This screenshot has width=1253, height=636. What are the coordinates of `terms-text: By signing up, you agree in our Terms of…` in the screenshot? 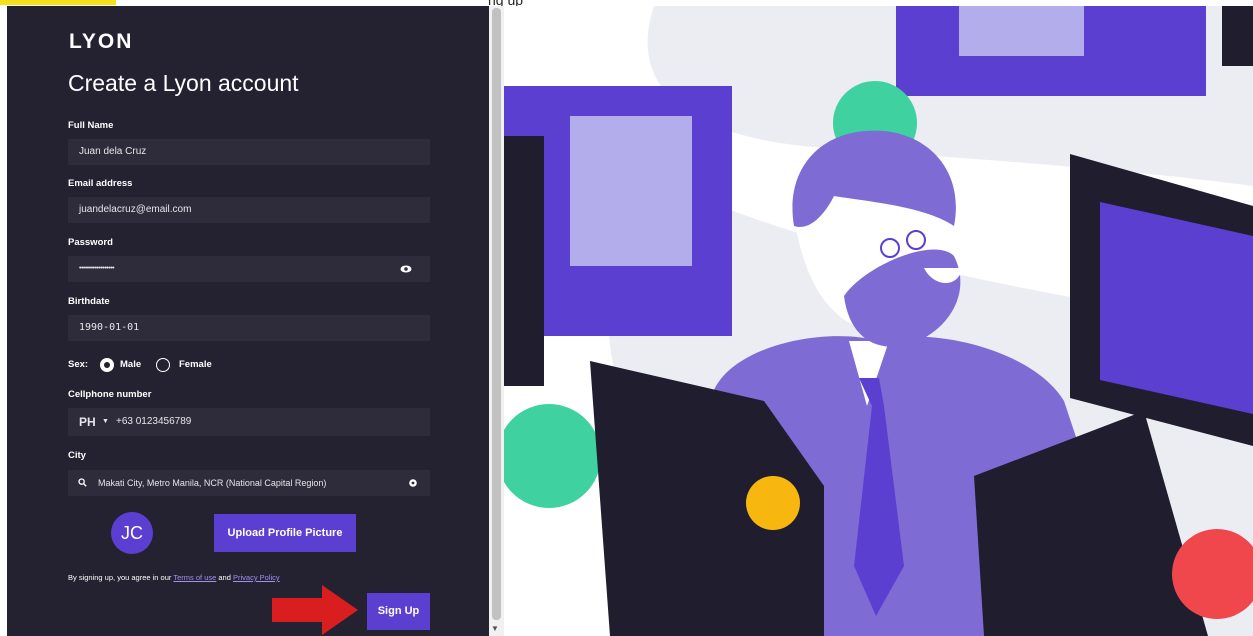 It's located at (174, 577).